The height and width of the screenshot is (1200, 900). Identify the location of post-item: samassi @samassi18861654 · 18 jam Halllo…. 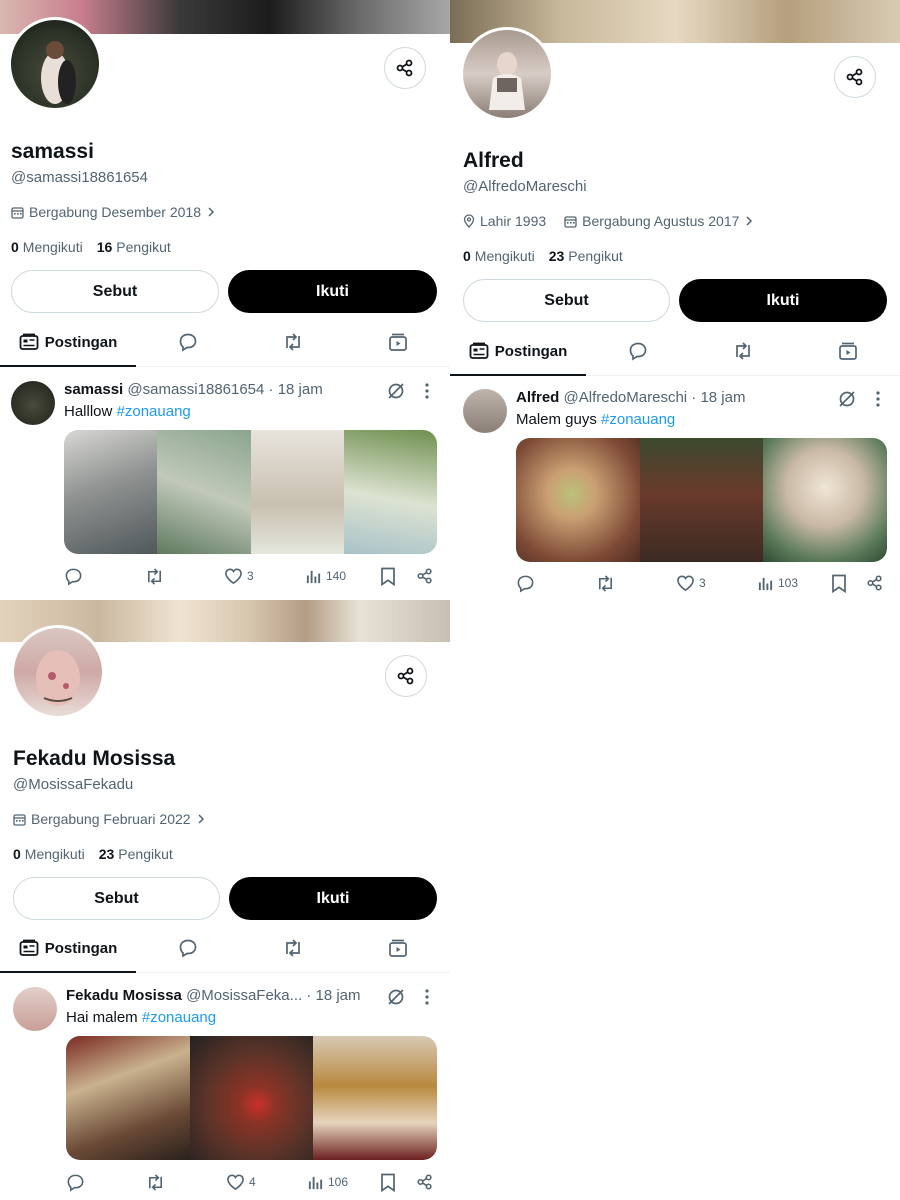
(225, 488).